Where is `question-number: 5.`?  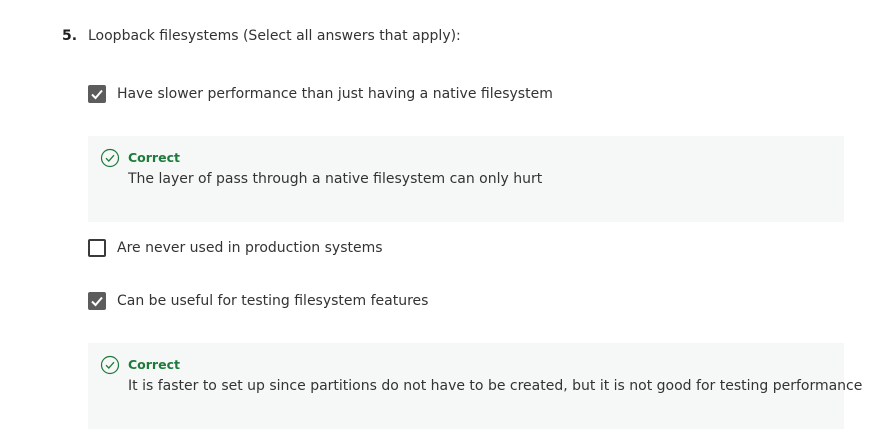 question-number: 5. is located at coordinates (70, 36).